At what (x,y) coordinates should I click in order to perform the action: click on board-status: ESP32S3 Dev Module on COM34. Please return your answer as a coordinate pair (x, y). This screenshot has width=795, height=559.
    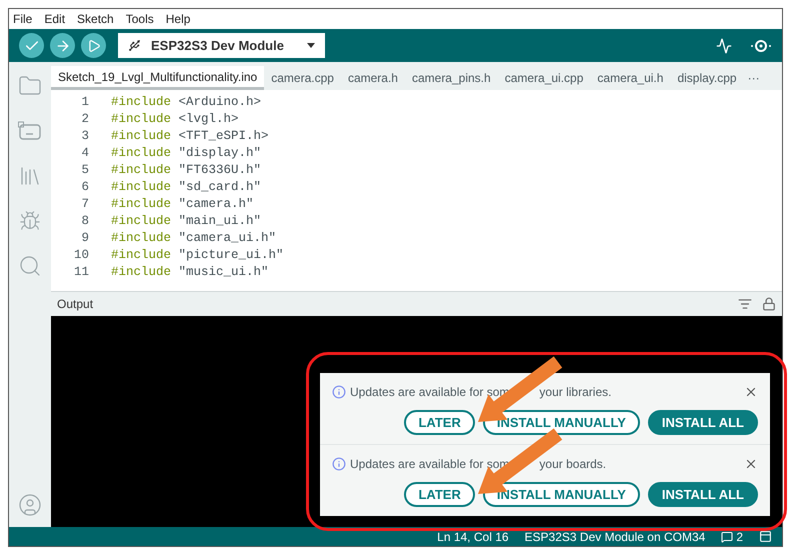
    Looking at the image, I should click on (615, 537).